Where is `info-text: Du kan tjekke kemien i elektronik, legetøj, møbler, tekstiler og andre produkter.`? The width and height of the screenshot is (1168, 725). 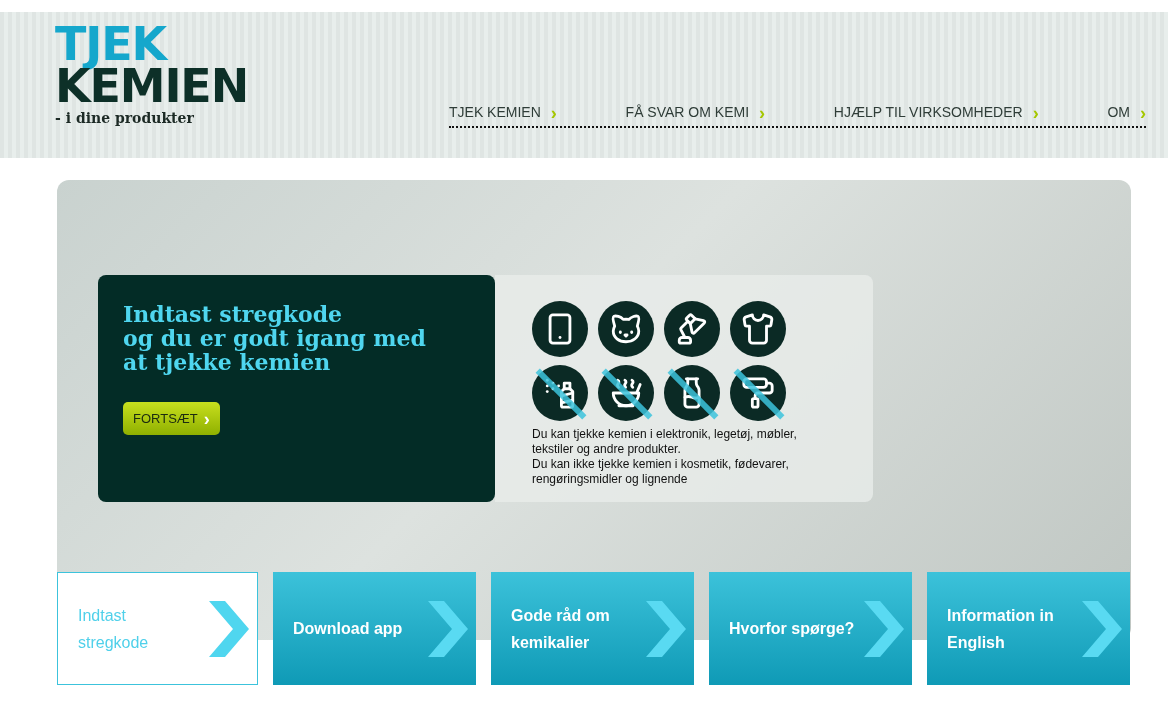 info-text: Du kan tjekke kemien i elektronik, legetøj, møbler, tekstiler og andre produkter. is located at coordinates (665, 442).